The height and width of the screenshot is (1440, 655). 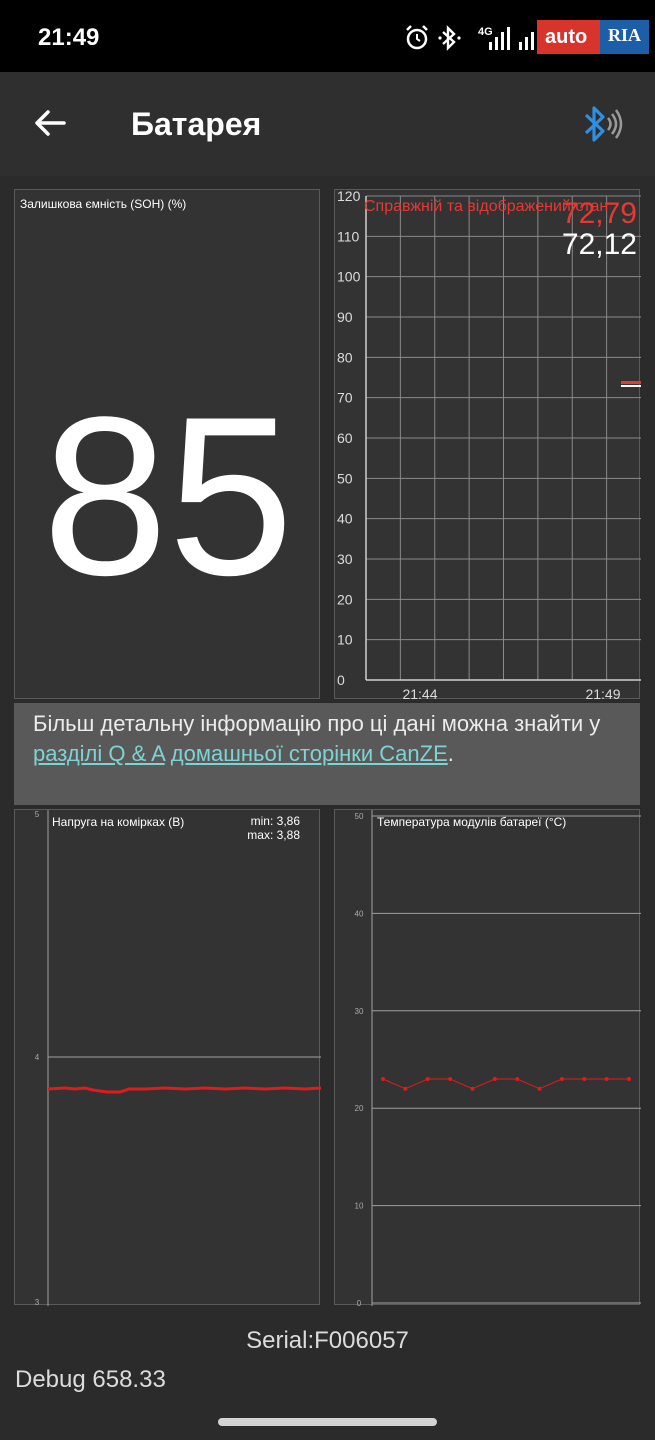 What do you see at coordinates (602, 693) in the screenshot?
I see `soc-xtick: 21:49` at bounding box center [602, 693].